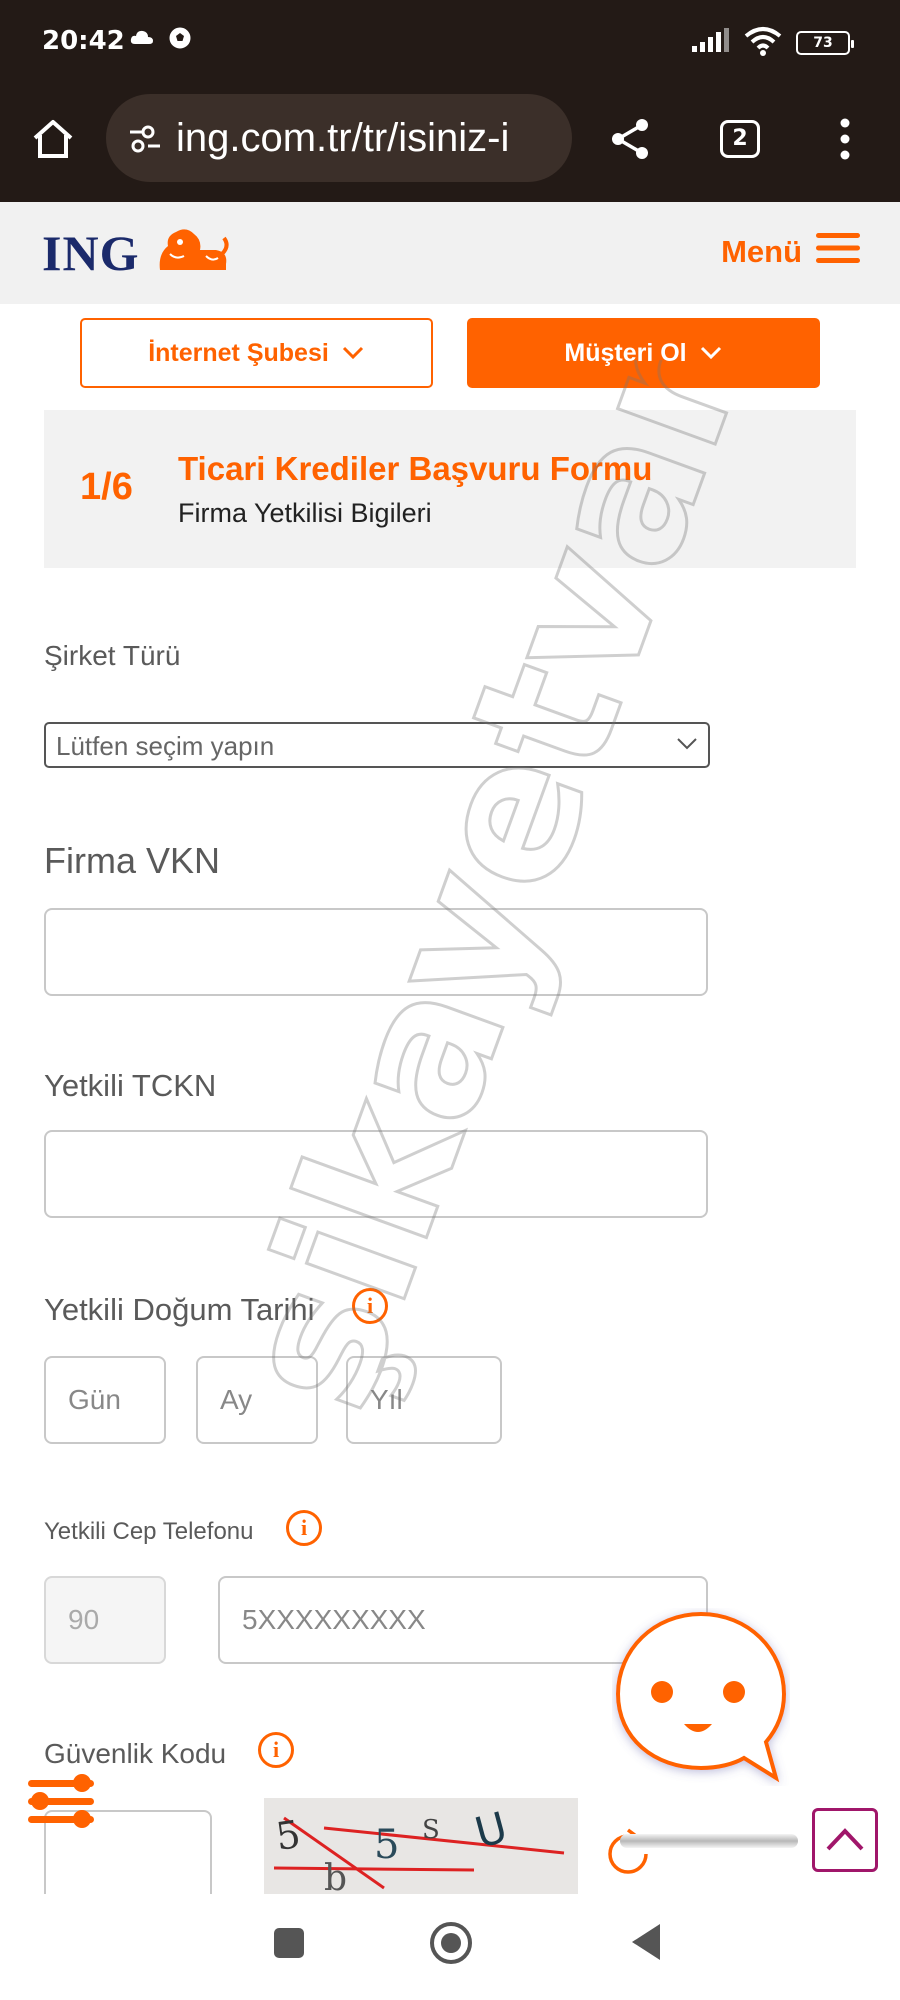 This screenshot has height=2000, width=900. I want to click on shadow-divider, so click(709, 1841).